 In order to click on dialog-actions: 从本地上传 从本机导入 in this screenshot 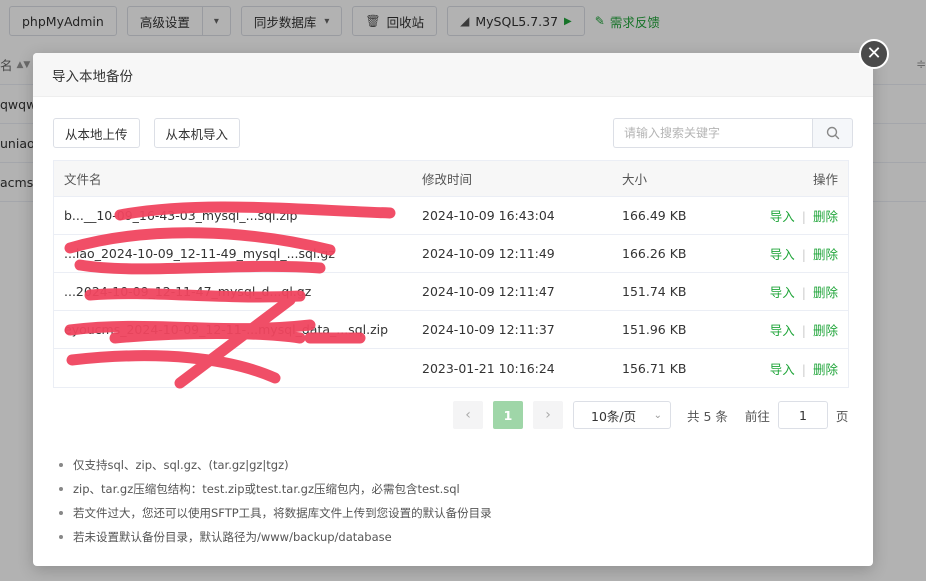, I will do `click(153, 133)`.